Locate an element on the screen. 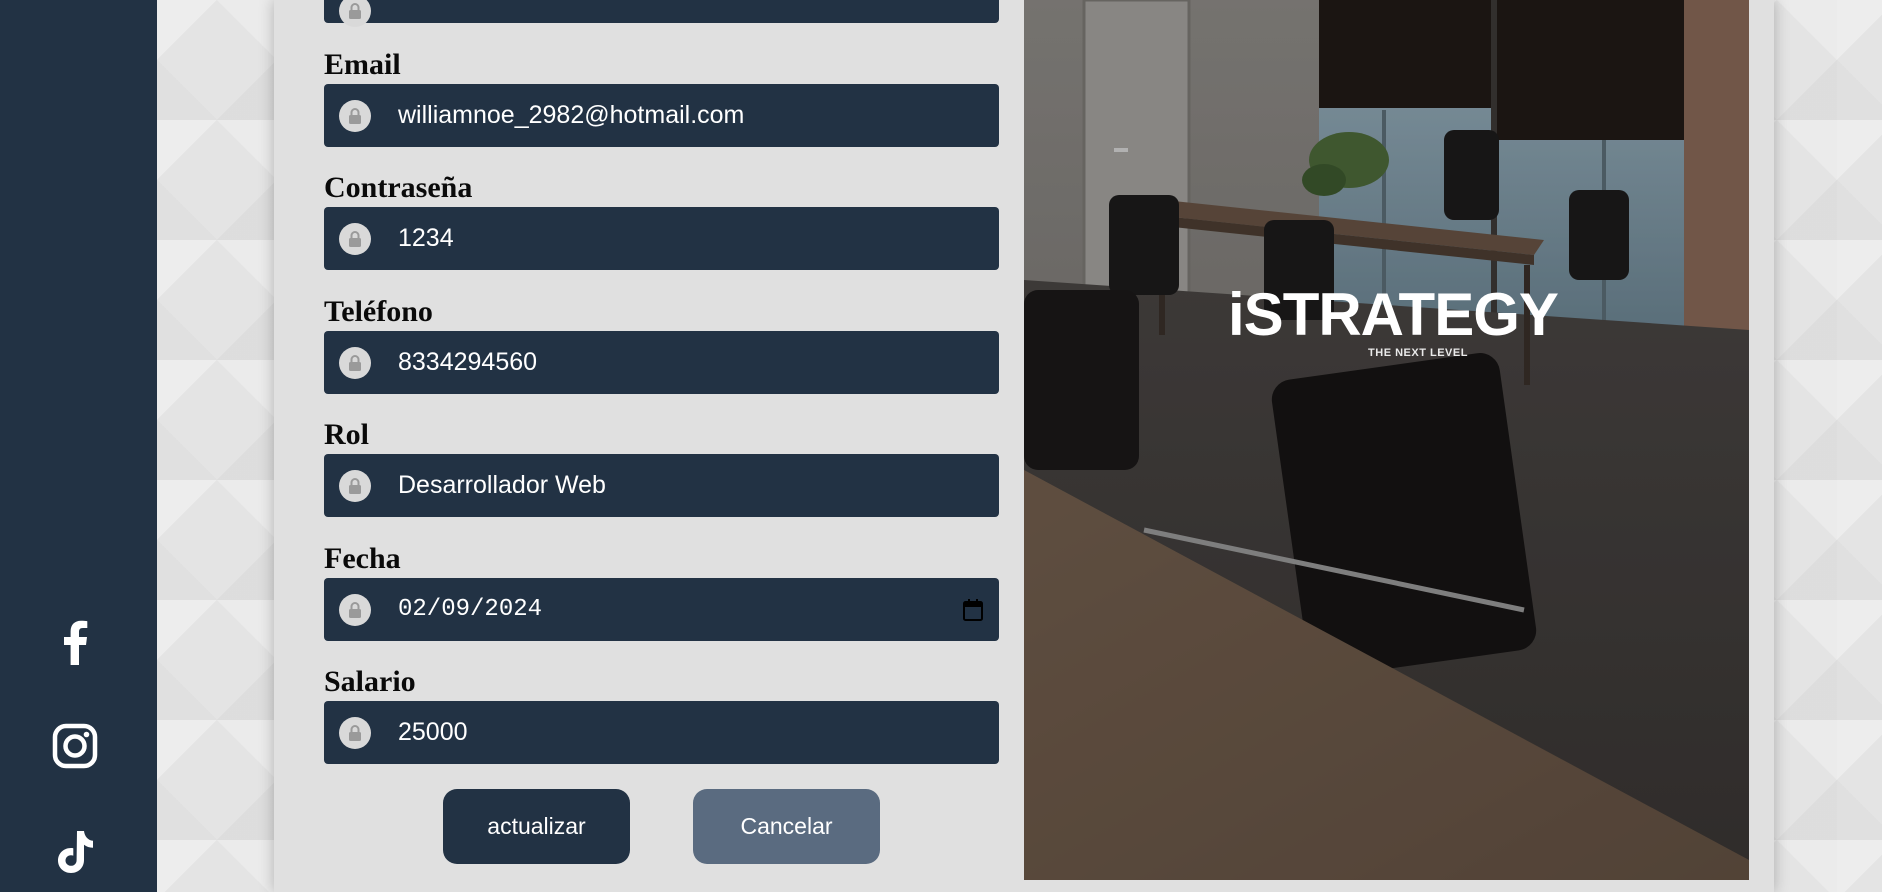 The height and width of the screenshot is (892, 1882). date-input is located at coordinates (679, 609).